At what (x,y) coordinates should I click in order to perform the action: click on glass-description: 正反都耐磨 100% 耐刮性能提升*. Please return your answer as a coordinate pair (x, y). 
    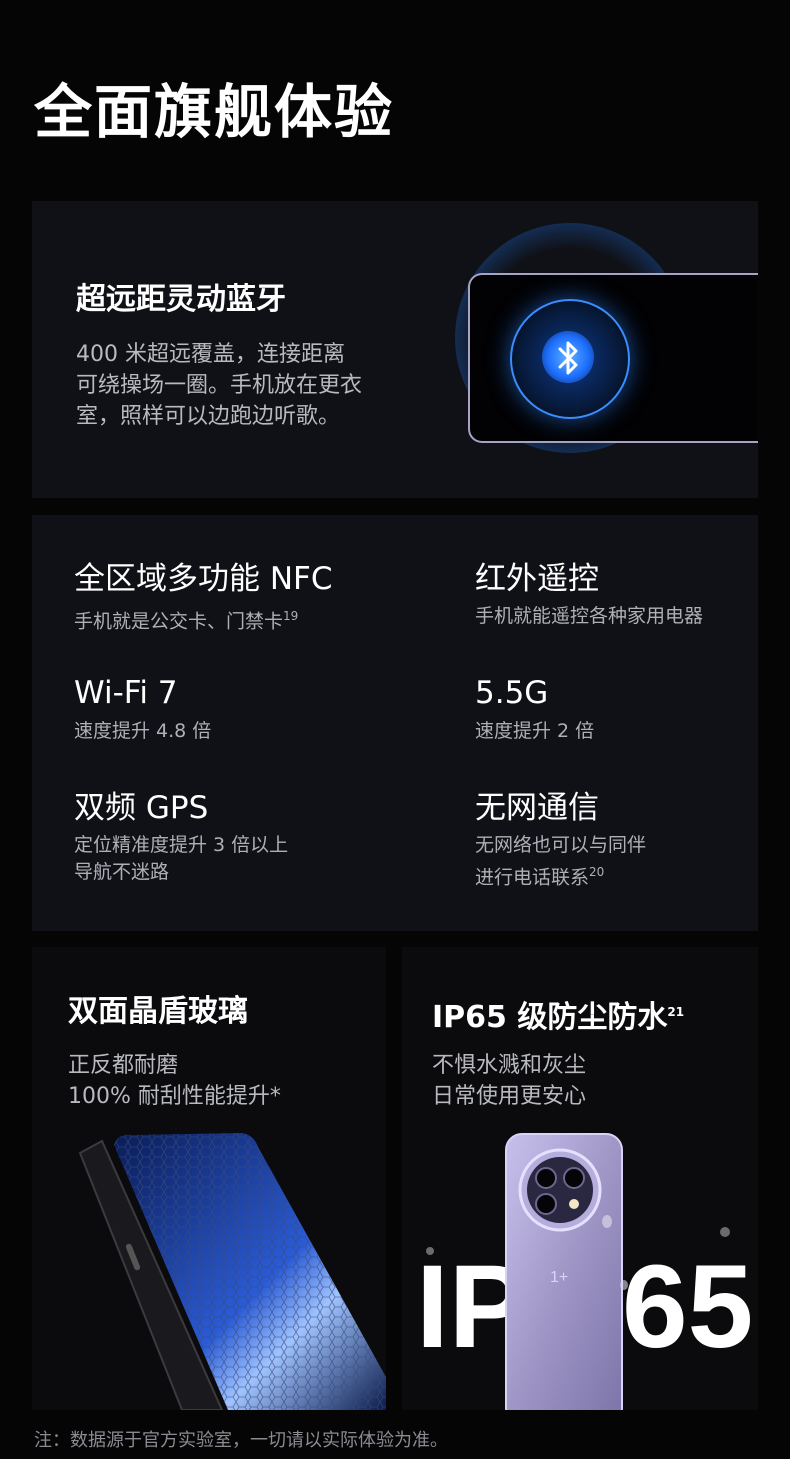
    Looking at the image, I should click on (174, 1081).